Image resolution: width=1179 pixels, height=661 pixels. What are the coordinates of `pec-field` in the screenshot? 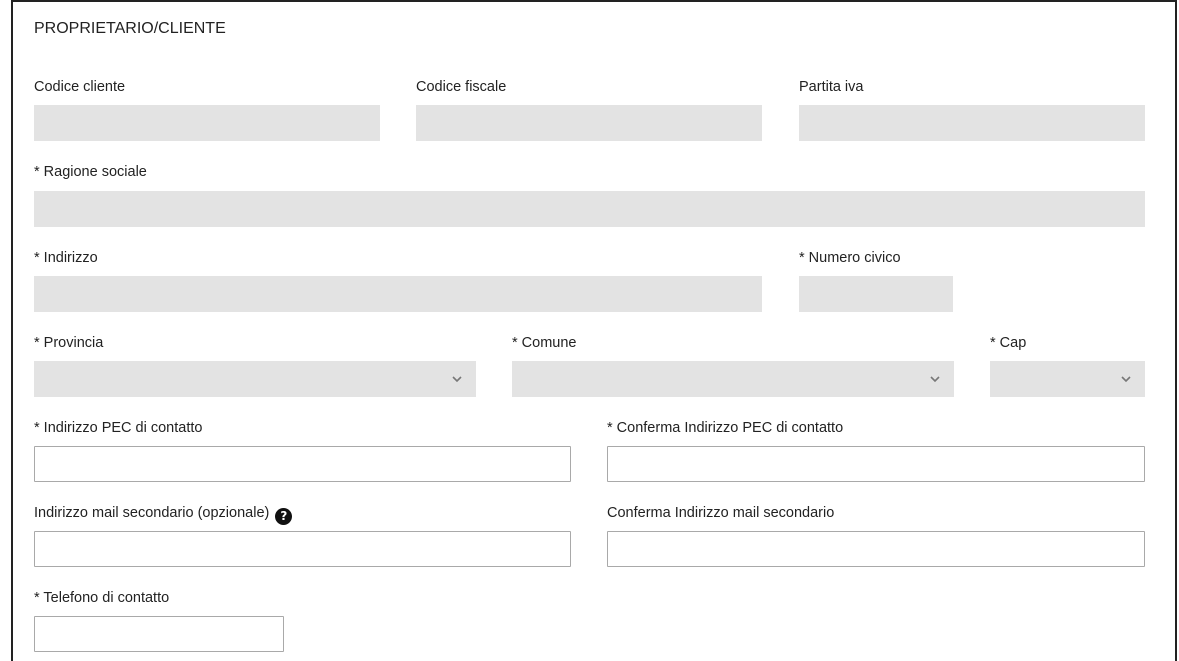 It's located at (302, 464).